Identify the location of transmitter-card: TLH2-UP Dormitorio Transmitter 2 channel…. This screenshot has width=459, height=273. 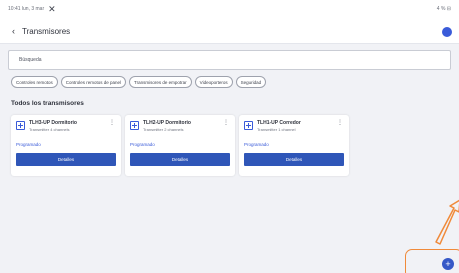
(180, 145).